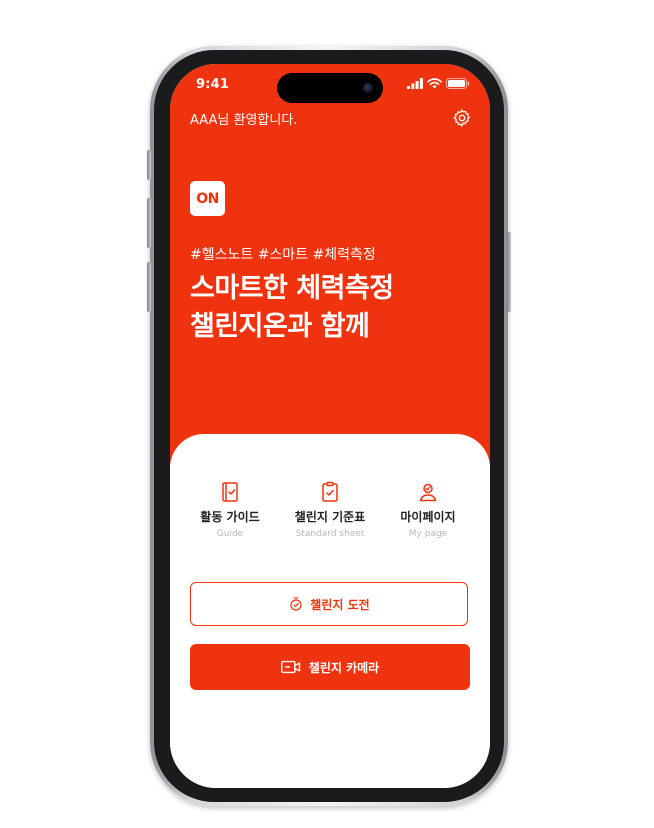  I want to click on challenge-camera-label: 챌린지 카메라, so click(344, 667).